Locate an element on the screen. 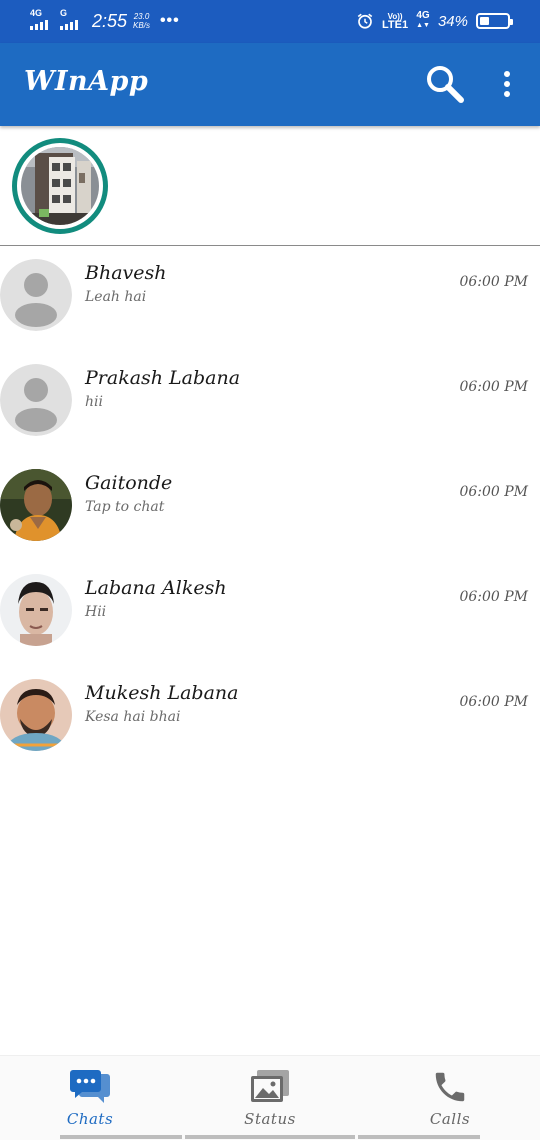 This screenshot has height=1140, width=540. last-message: Kesa hai bhai is located at coordinates (133, 717).